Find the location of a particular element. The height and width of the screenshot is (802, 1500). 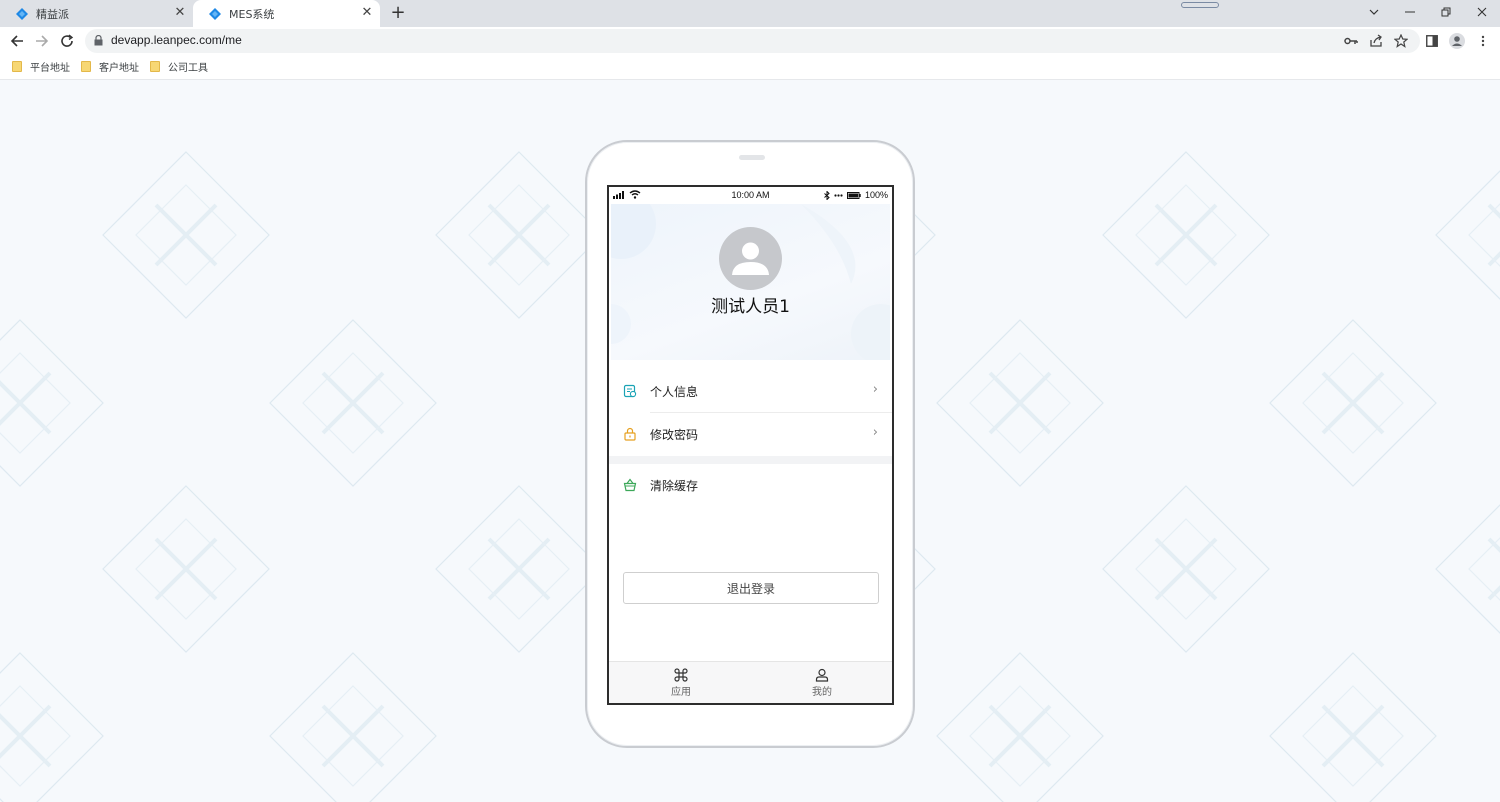

bookmarks-bar: 平台地址 客户地址 公司工具 is located at coordinates (750, 67).